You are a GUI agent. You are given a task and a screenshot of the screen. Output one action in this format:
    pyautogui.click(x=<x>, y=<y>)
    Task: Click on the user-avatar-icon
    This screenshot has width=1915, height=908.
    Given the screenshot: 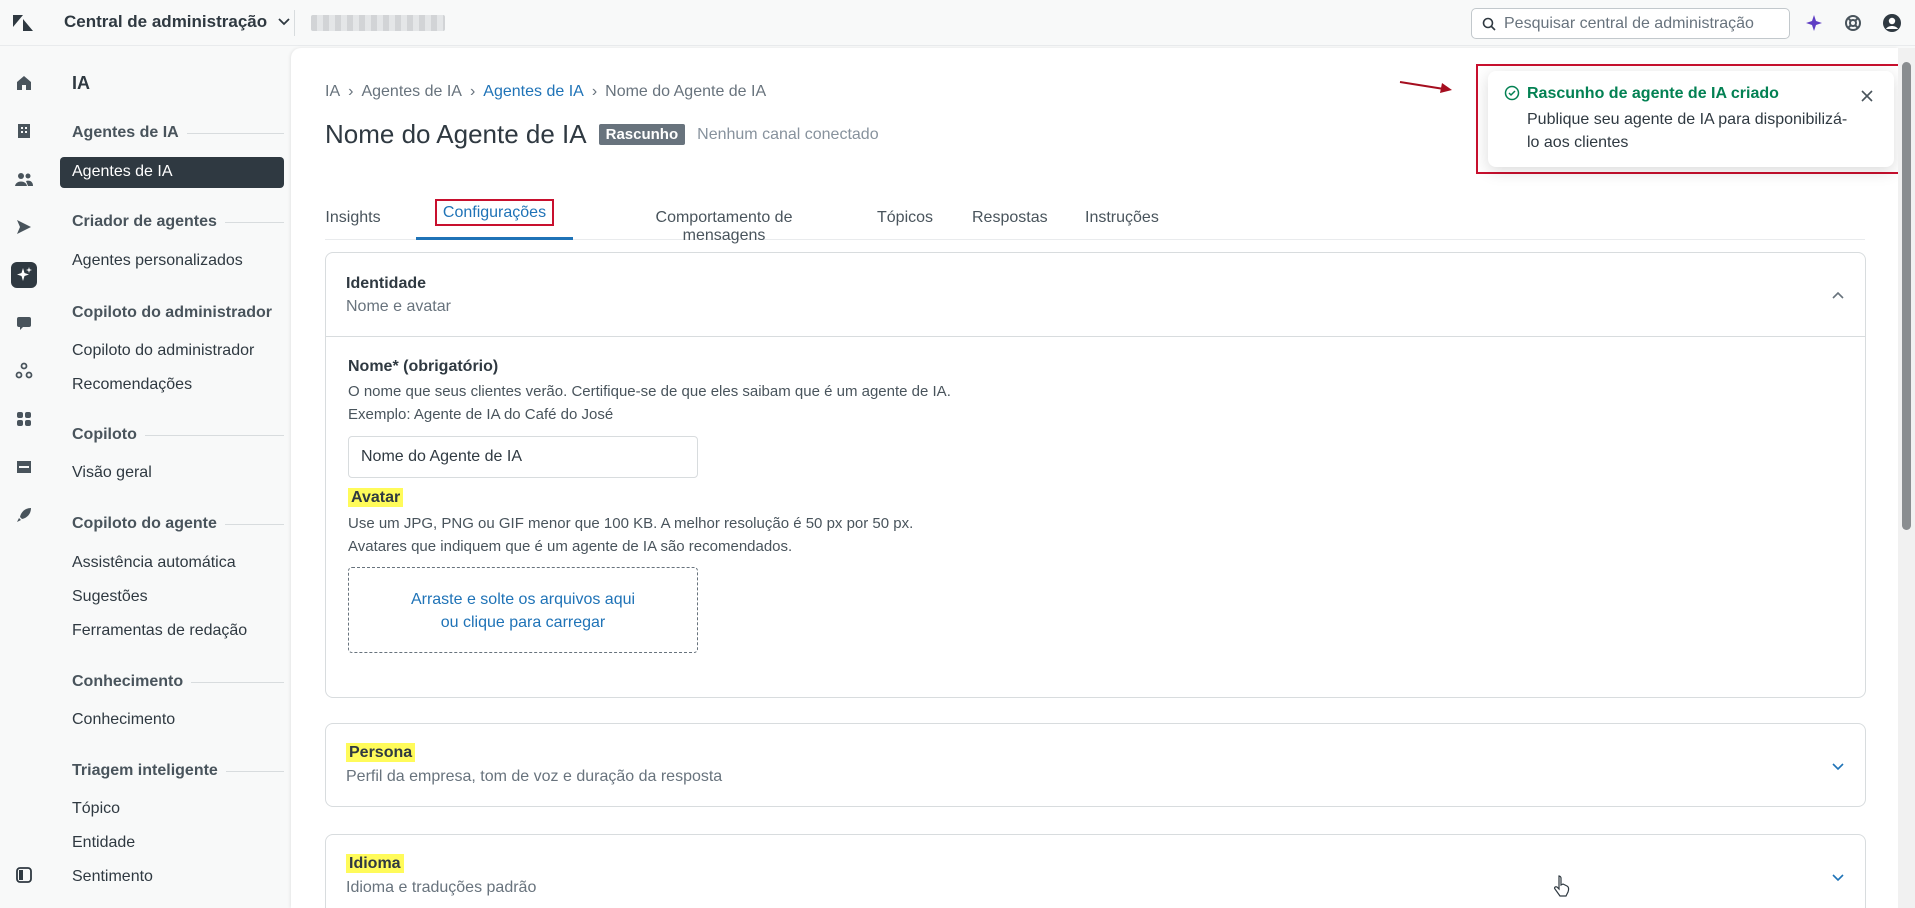 What is the action you would take?
    pyautogui.click(x=1892, y=23)
    